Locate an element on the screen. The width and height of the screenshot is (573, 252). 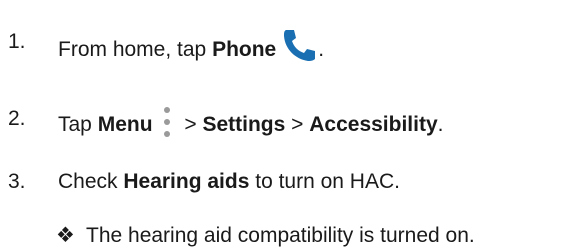
hearing-aids-label: Hearing aids is located at coordinates (186, 181).